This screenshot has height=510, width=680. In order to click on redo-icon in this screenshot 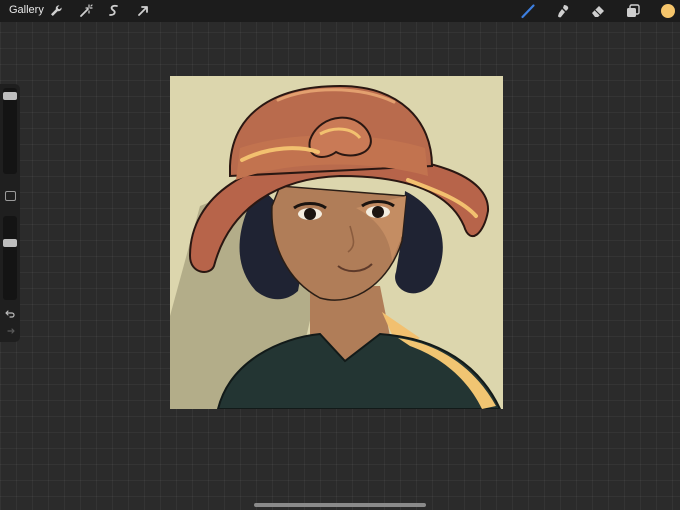, I will do `click(10, 331)`.